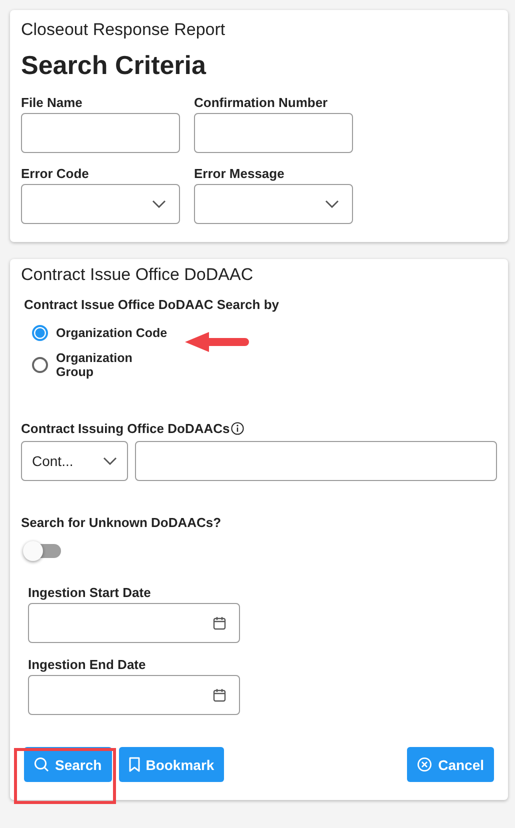 Image resolution: width=515 pixels, height=828 pixels. I want to click on report-title: Closeout Response Report, so click(123, 30).